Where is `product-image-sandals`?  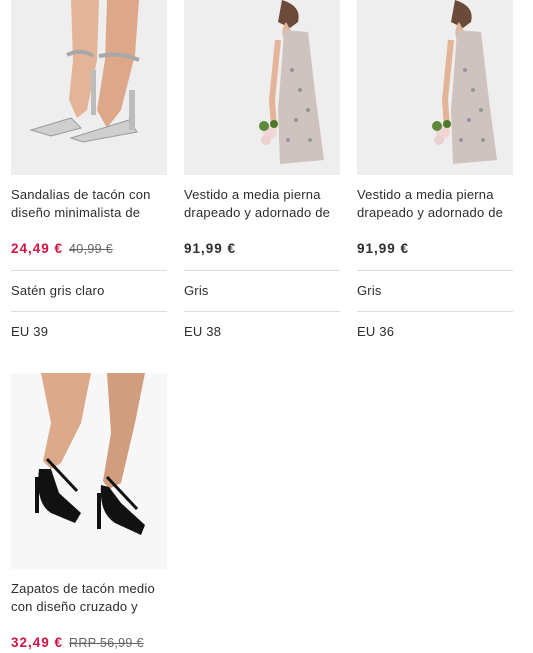
product-image-sandals is located at coordinates (89, 87).